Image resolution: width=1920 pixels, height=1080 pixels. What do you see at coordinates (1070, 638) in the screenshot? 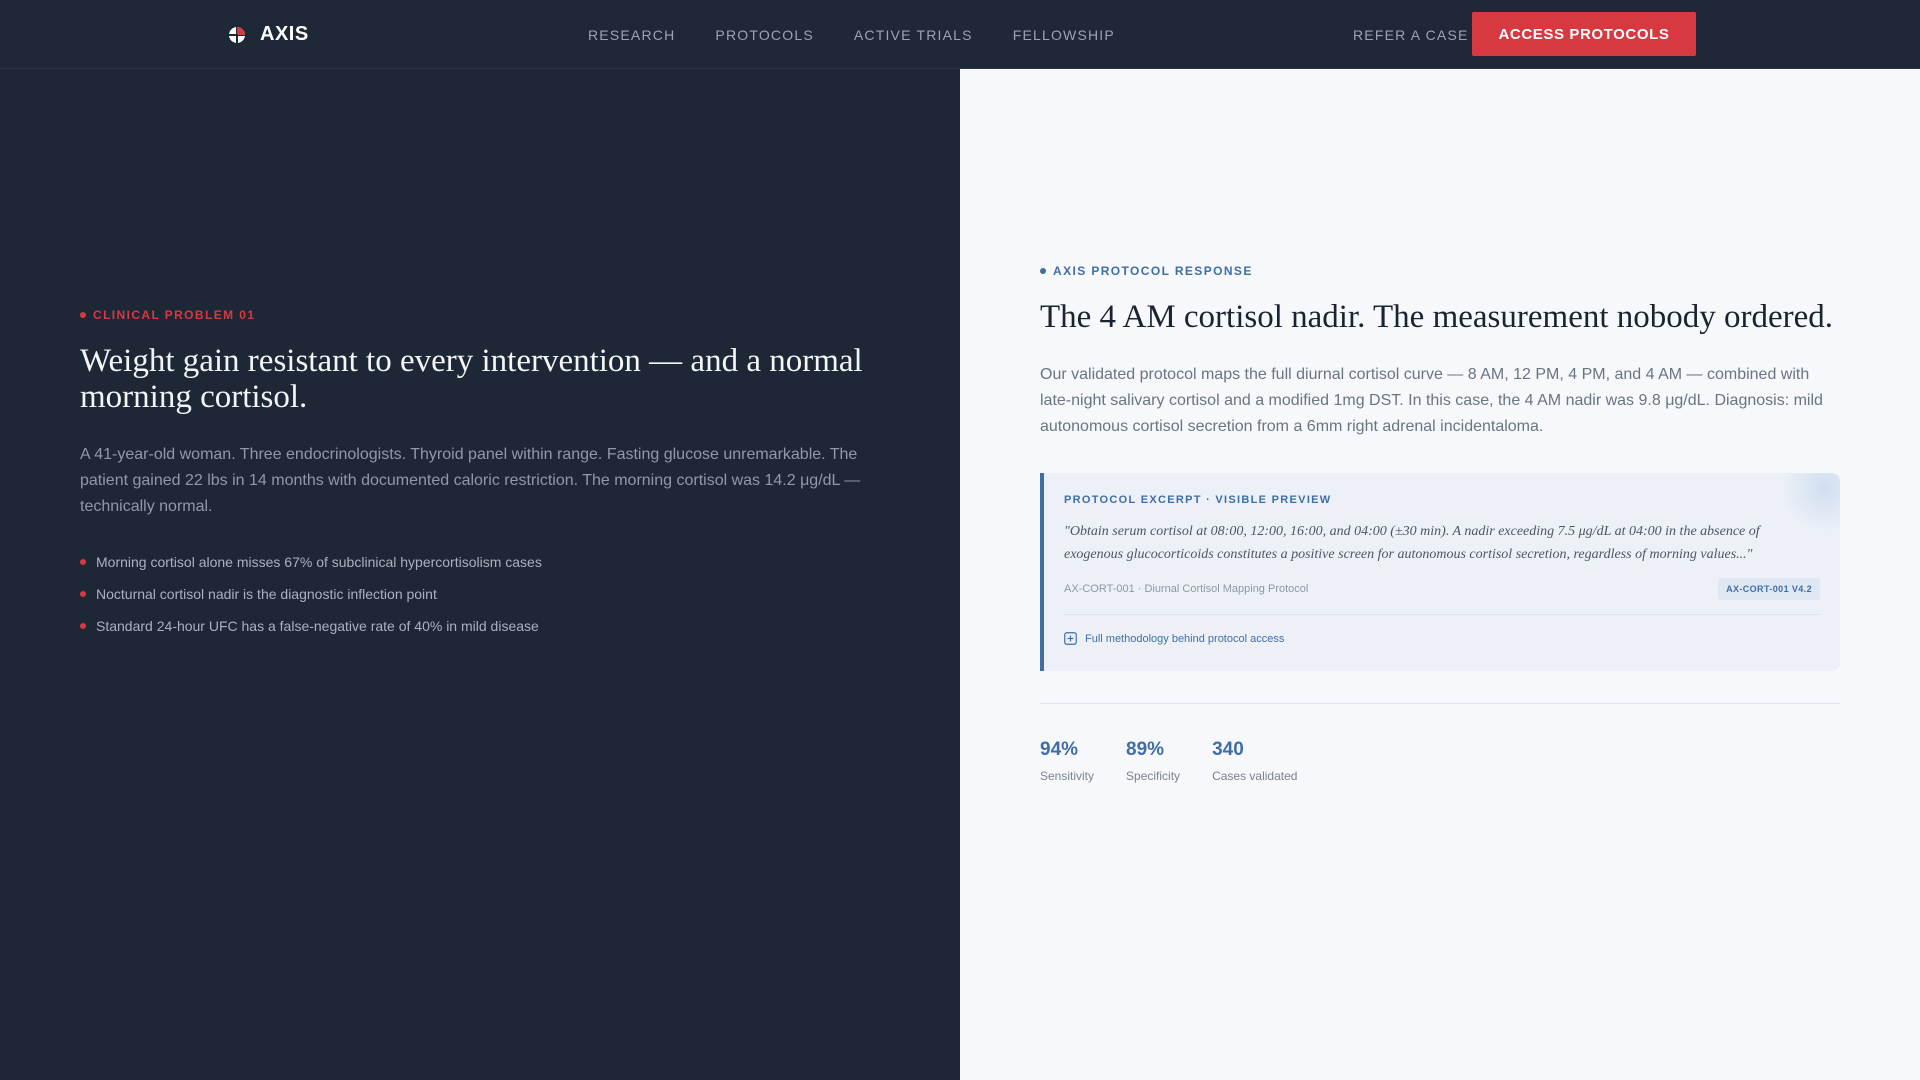
I see `plus-square-icon` at bounding box center [1070, 638].